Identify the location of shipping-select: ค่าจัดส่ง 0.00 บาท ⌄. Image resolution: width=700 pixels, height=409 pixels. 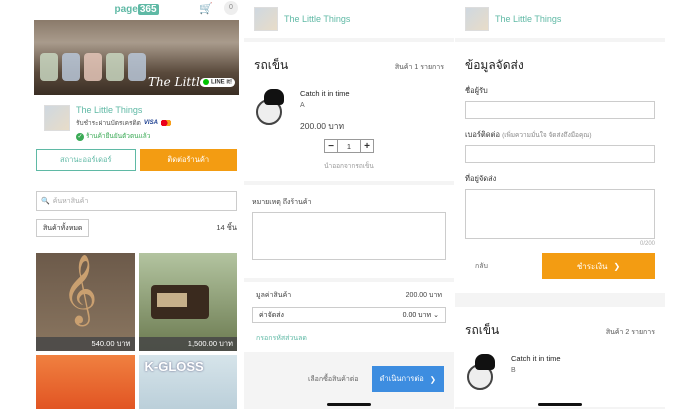
(349, 315).